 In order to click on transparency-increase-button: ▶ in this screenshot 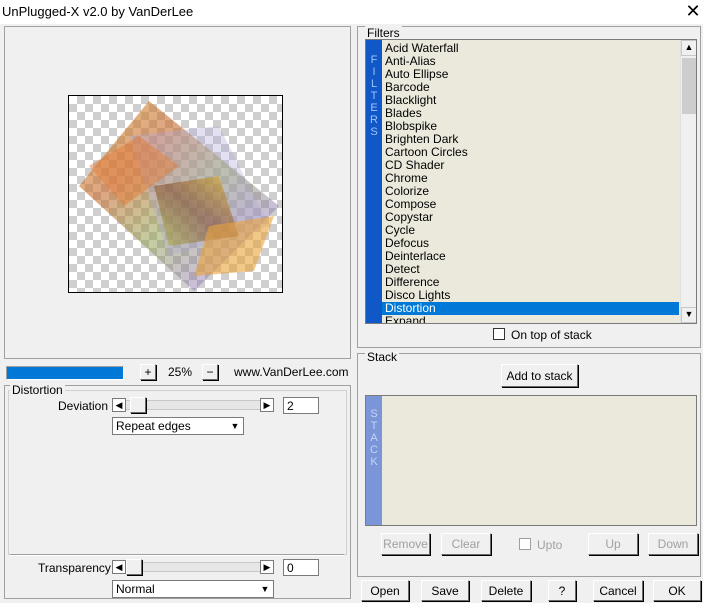, I will do `click(267, 567)`.